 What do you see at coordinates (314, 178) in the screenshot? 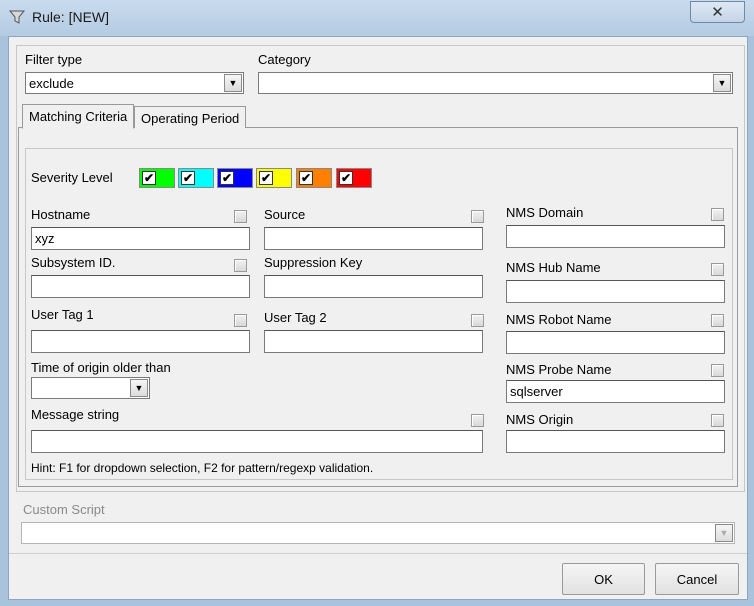
I see `severity-level-5: ✔` at bounding box center [314, 178].